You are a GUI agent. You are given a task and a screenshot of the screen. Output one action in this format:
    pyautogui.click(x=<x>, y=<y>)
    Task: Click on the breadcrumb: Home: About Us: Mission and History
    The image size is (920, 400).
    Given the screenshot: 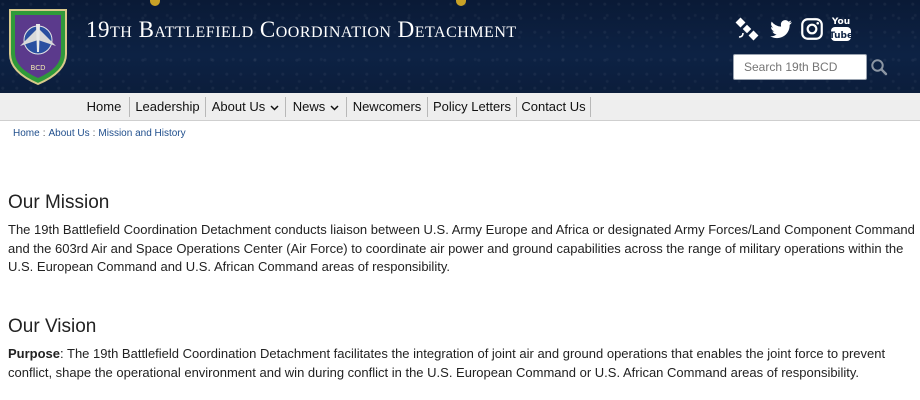 What is the action you would take?
    pyautogui.click(x=99, y=133)
    